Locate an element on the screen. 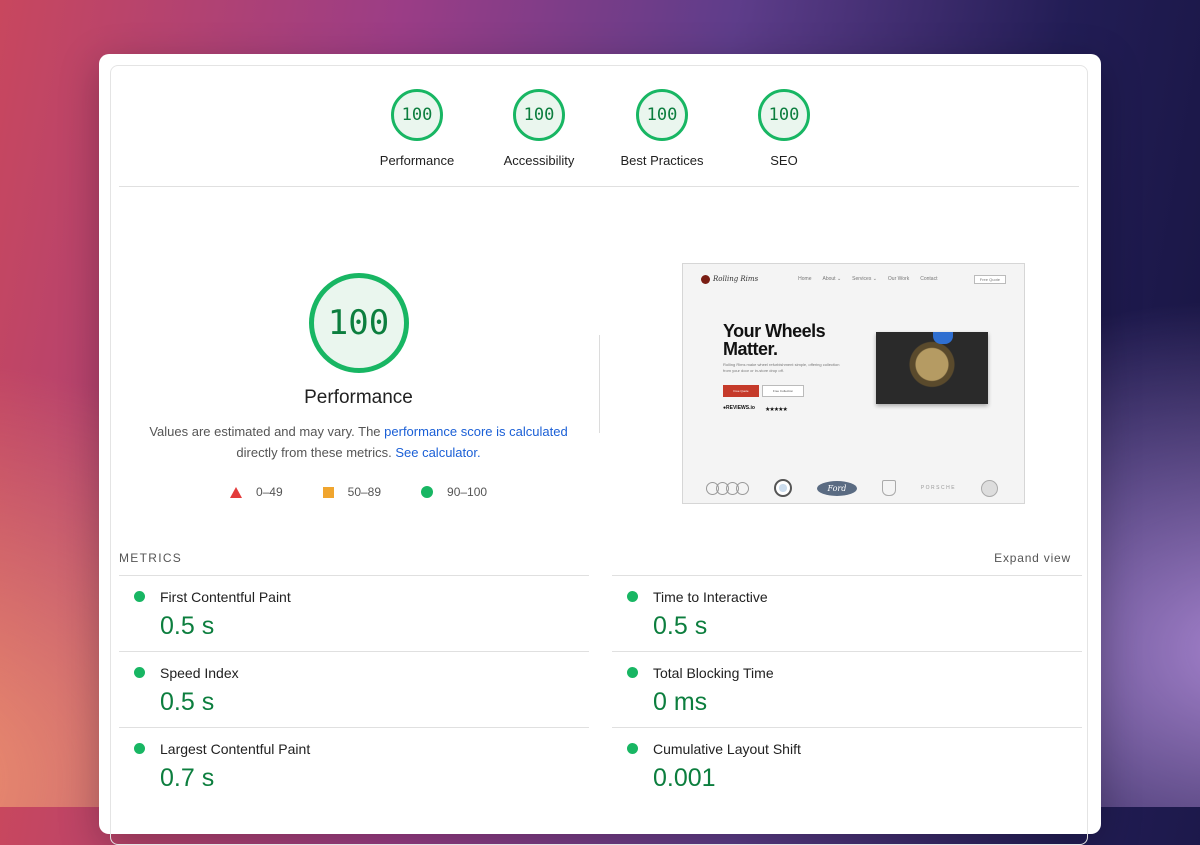  audi-logo-icon is located at coordinates (727, 488).